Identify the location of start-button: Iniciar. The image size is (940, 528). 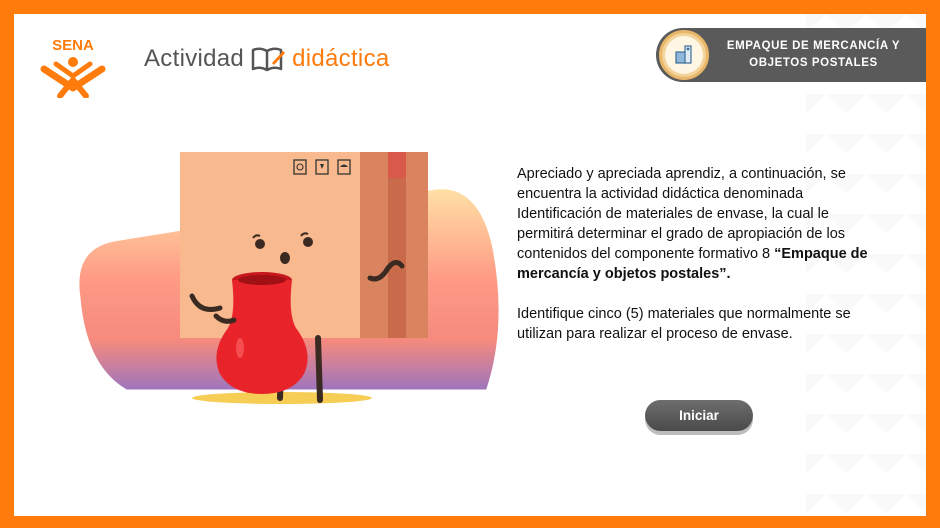
(699, 415).